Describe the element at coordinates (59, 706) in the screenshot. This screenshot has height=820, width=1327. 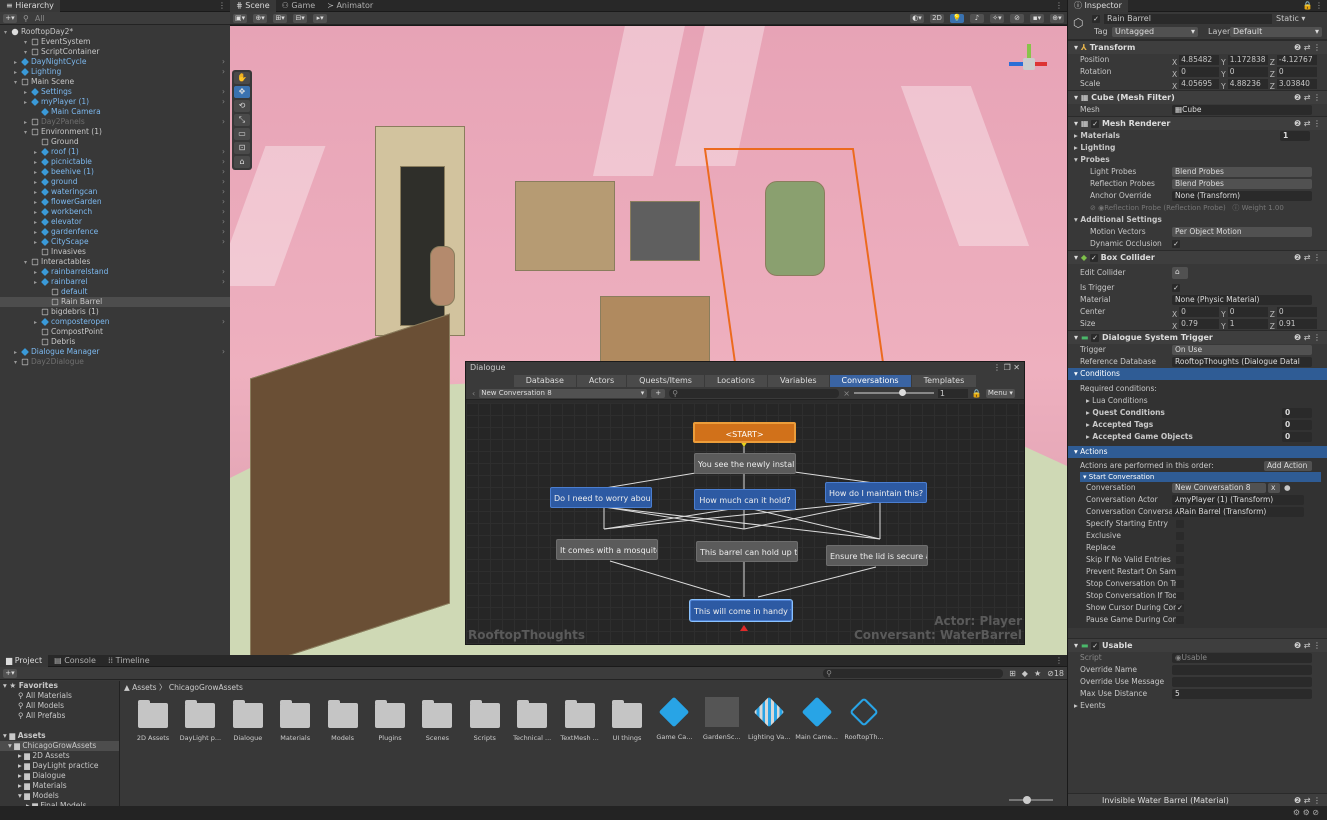
I see `favorite-item: ⚲ All Models` at that location.